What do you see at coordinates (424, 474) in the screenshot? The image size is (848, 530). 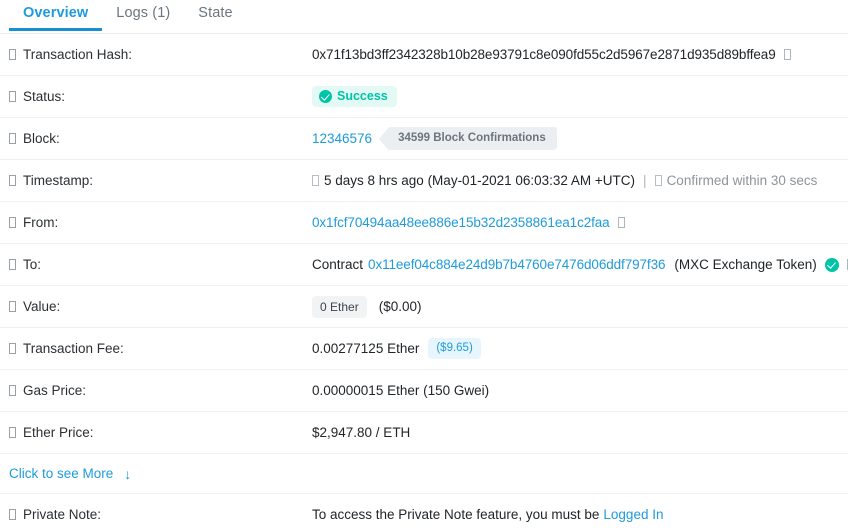 I see `row-see-more: Click to see More ↓` at bounding box center [424, 474].